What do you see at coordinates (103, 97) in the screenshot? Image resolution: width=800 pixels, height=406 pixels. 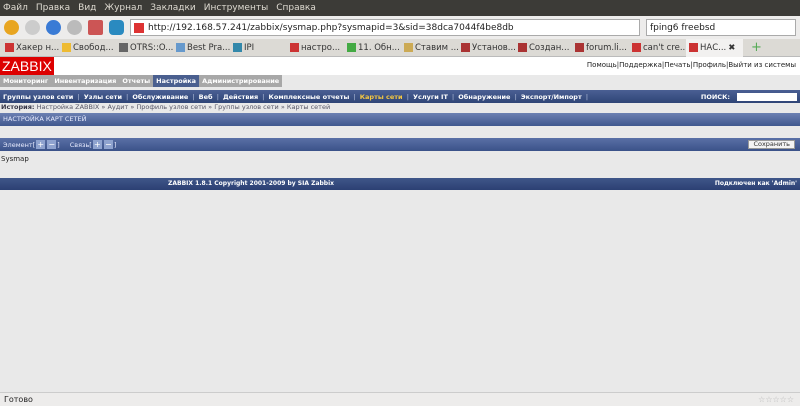 I see `submenu-hosts: Узлы сети` at bounding box center [103, 97].